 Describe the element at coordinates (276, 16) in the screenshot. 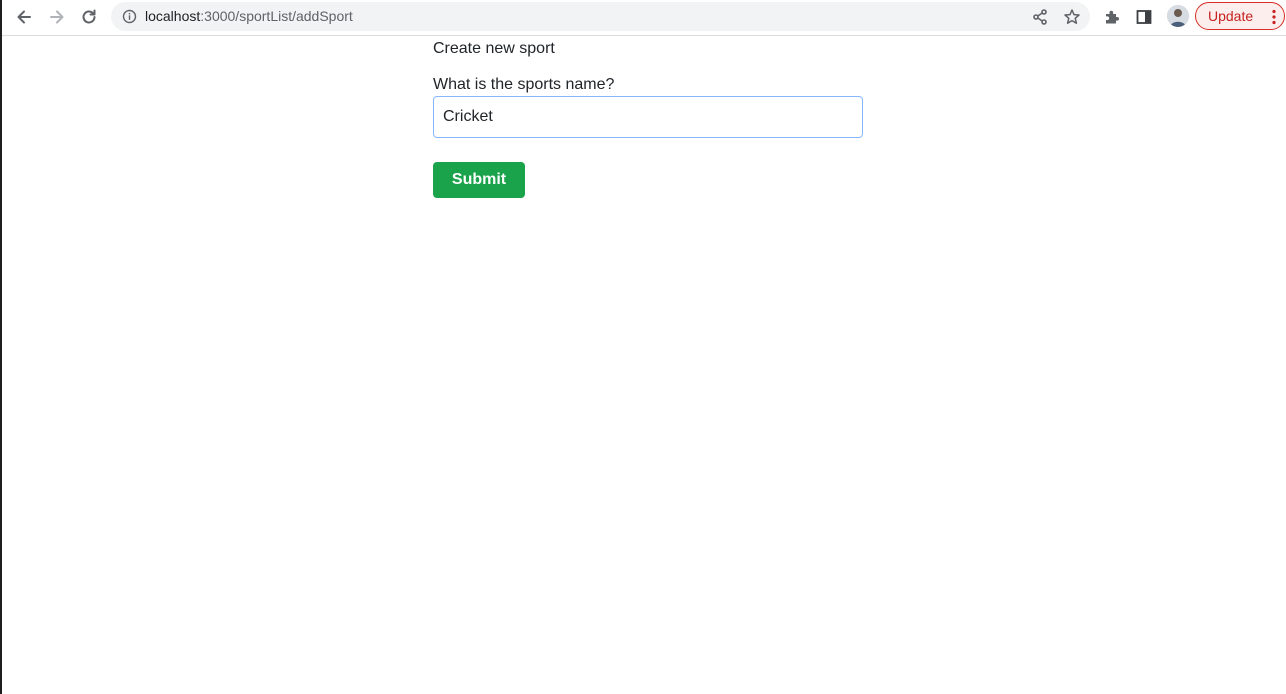

I see `url-path: :3000/sportList/addSport` at that location.